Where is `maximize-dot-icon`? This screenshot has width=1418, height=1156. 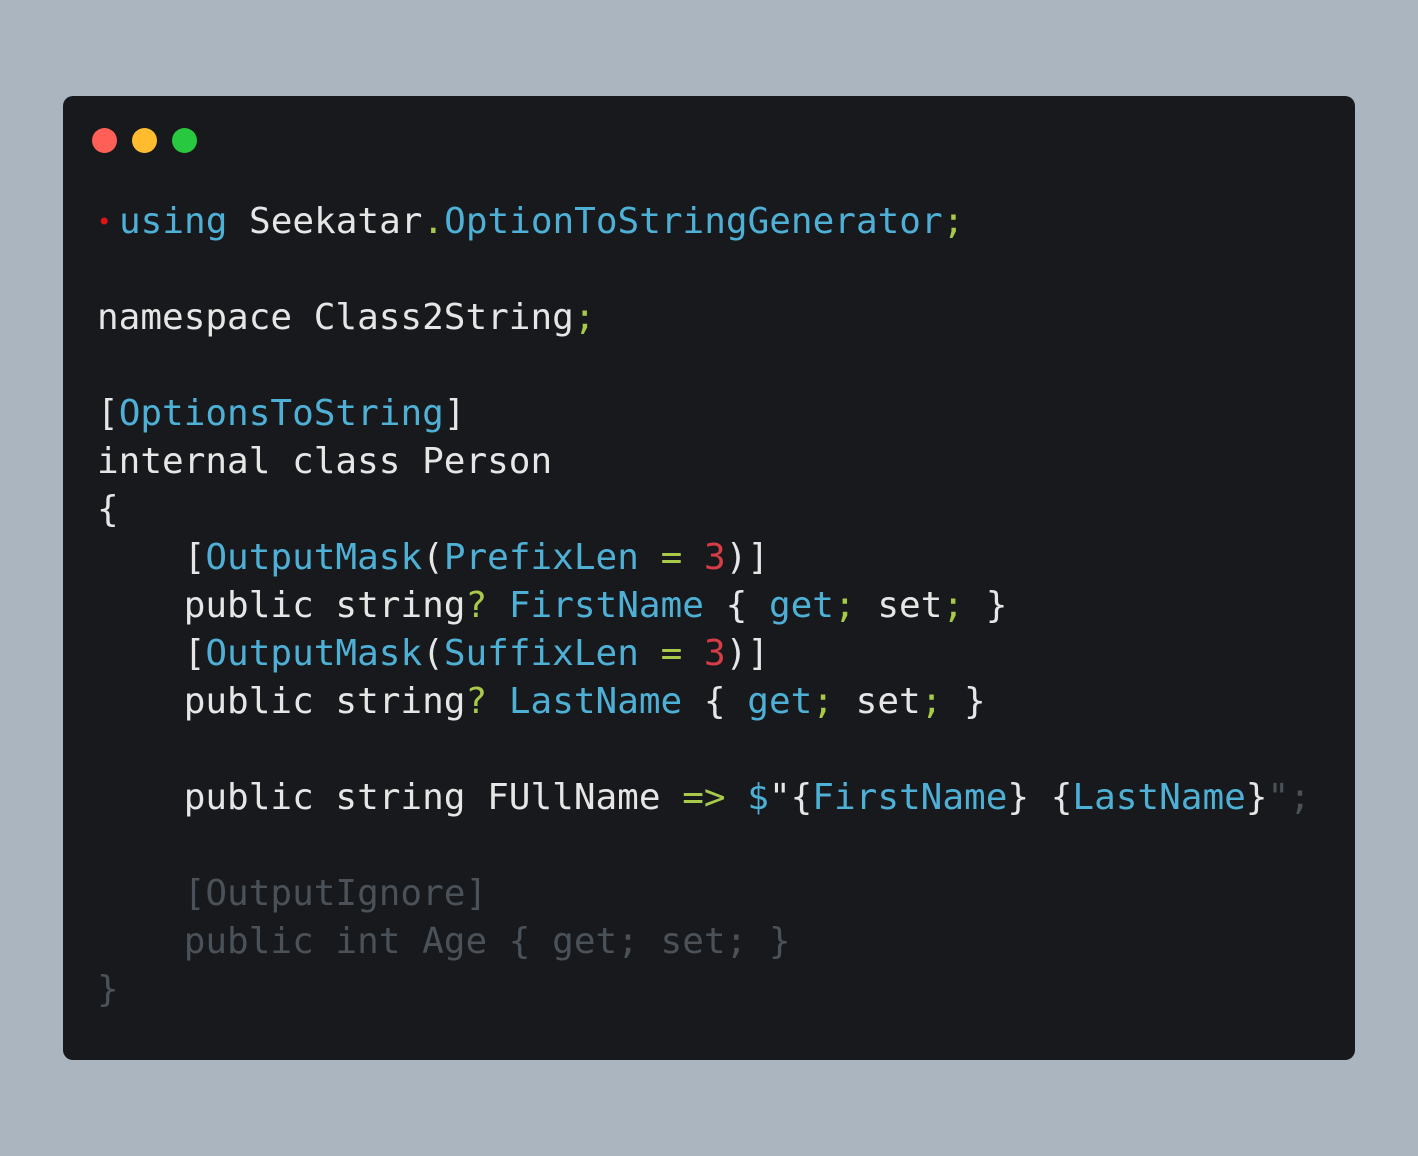
maximize-dot-icon is located at coordinates (184, 140).